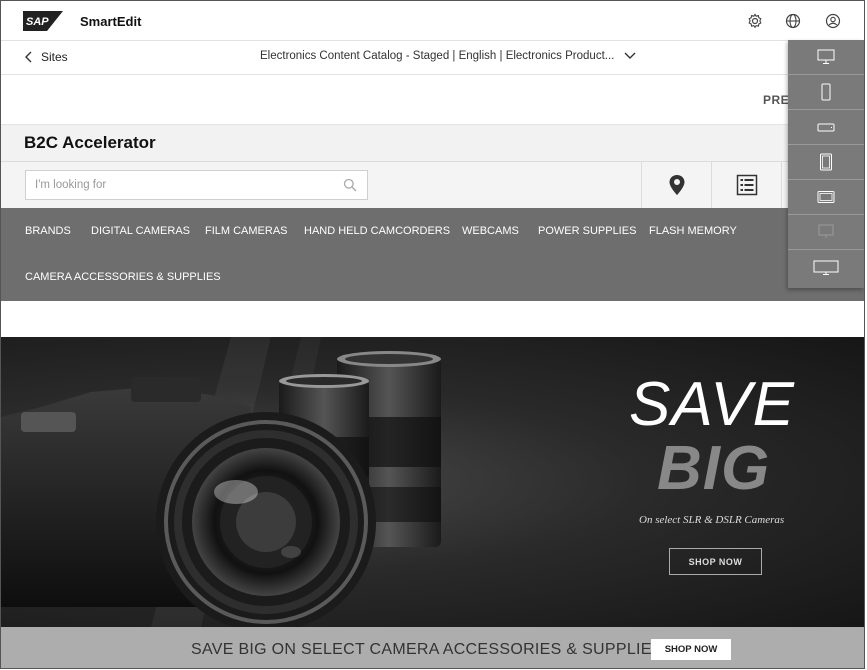 This screenshot has height=670, width=867. Describe the element at coordinates (432, 185) in the screenshot. I see `search-row` at that location.